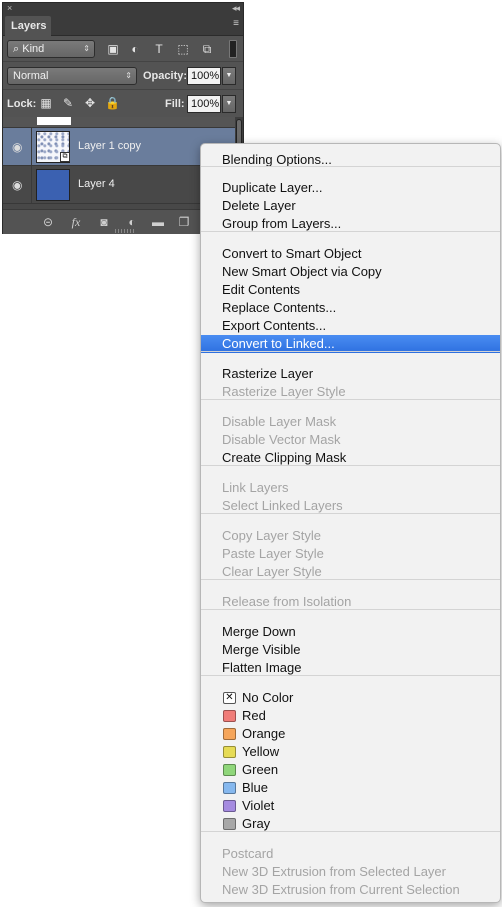 The width and height of the screenshot is (502, 907). What do you see at coordinates (350, 806) in the screenshot?
I see `menu-item-violet: Violet` at bounding box center [350, 806].